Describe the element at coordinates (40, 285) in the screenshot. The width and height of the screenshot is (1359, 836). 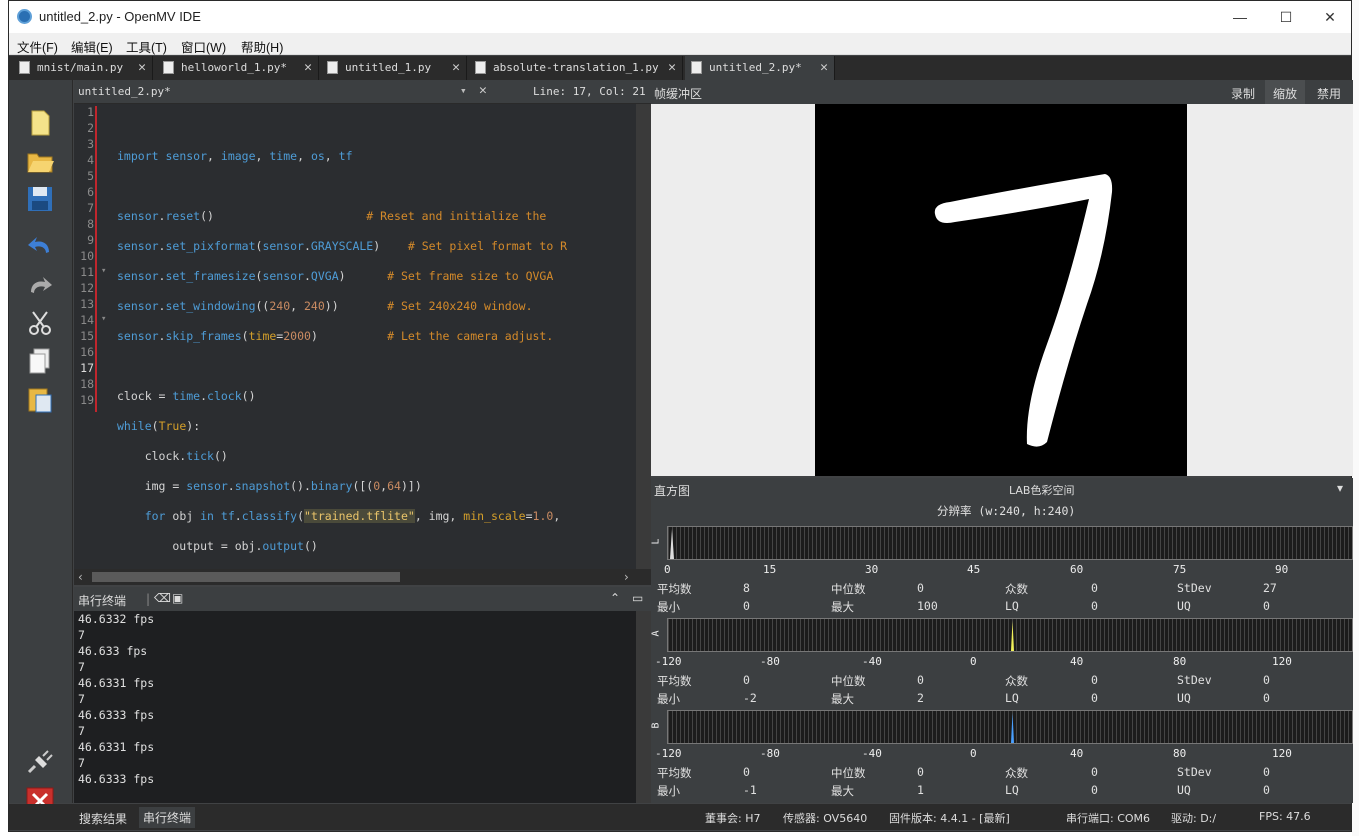
I see `redo-icon` at that location.